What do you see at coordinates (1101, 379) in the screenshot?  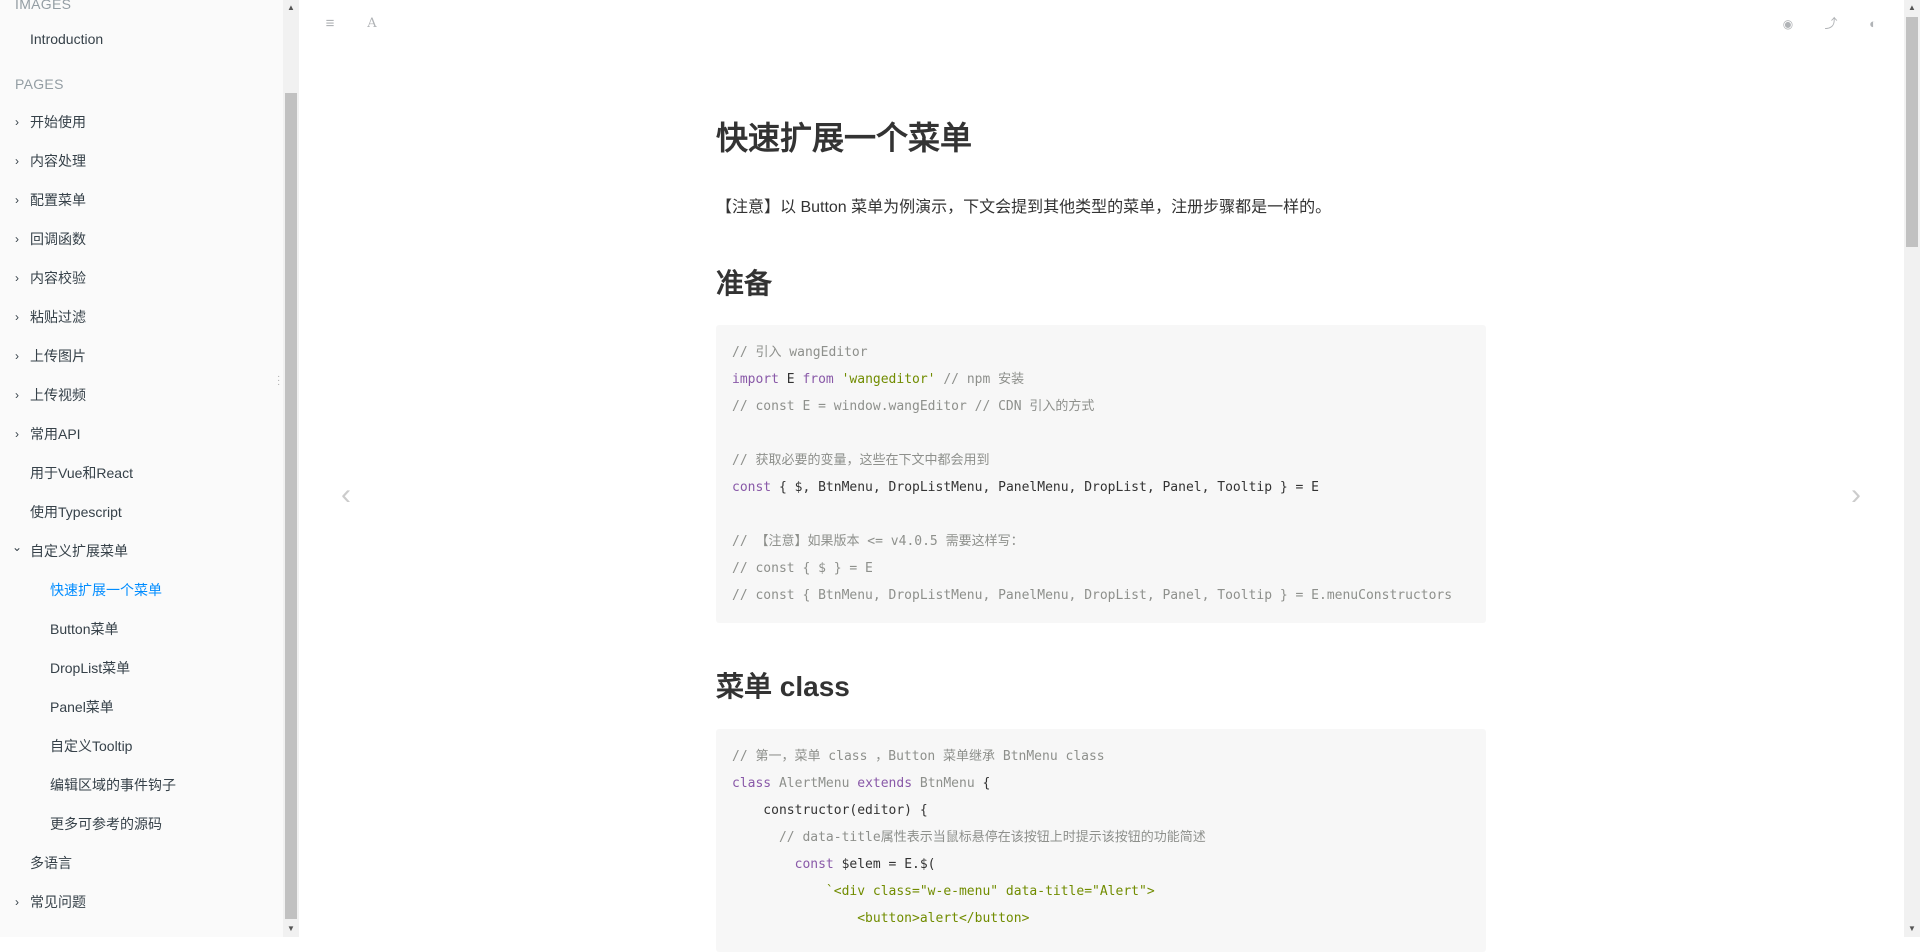 I see `code-line: import E from 'wangeditor' // npm 安装` at bounding box center [1101, 379].